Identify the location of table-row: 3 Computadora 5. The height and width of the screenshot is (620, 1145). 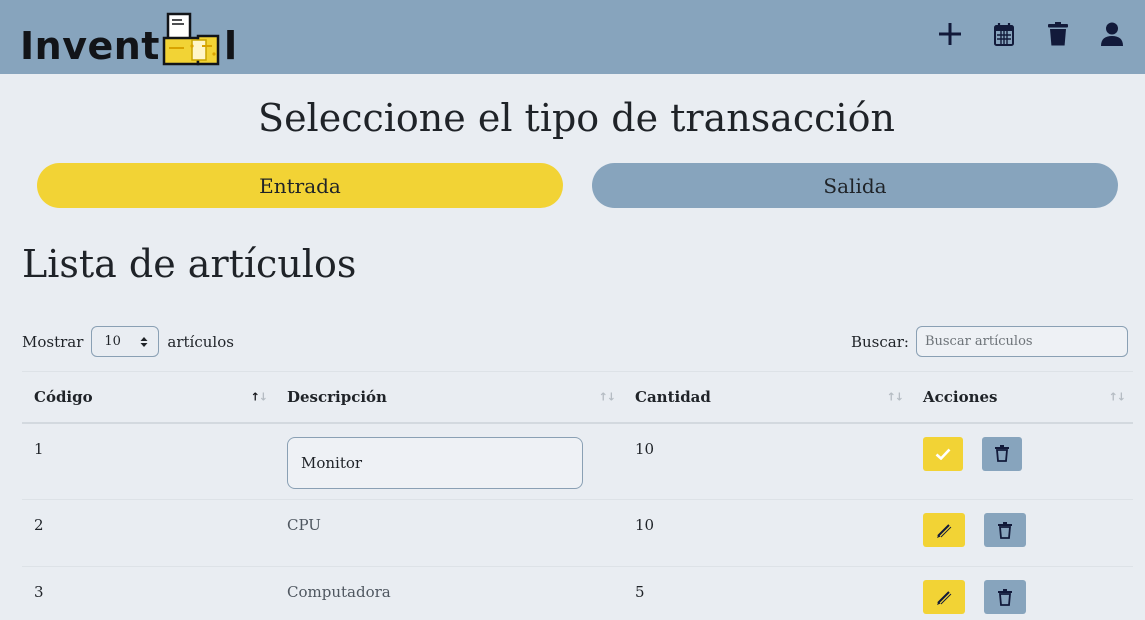
(577, 593).